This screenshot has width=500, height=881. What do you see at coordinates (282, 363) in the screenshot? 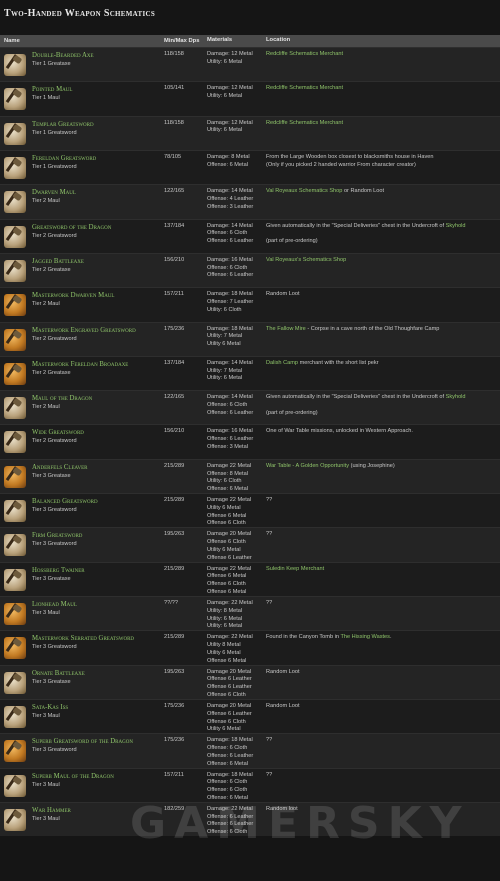
I see `location-link: Dalish Camp` at bounding box center [282, 363].